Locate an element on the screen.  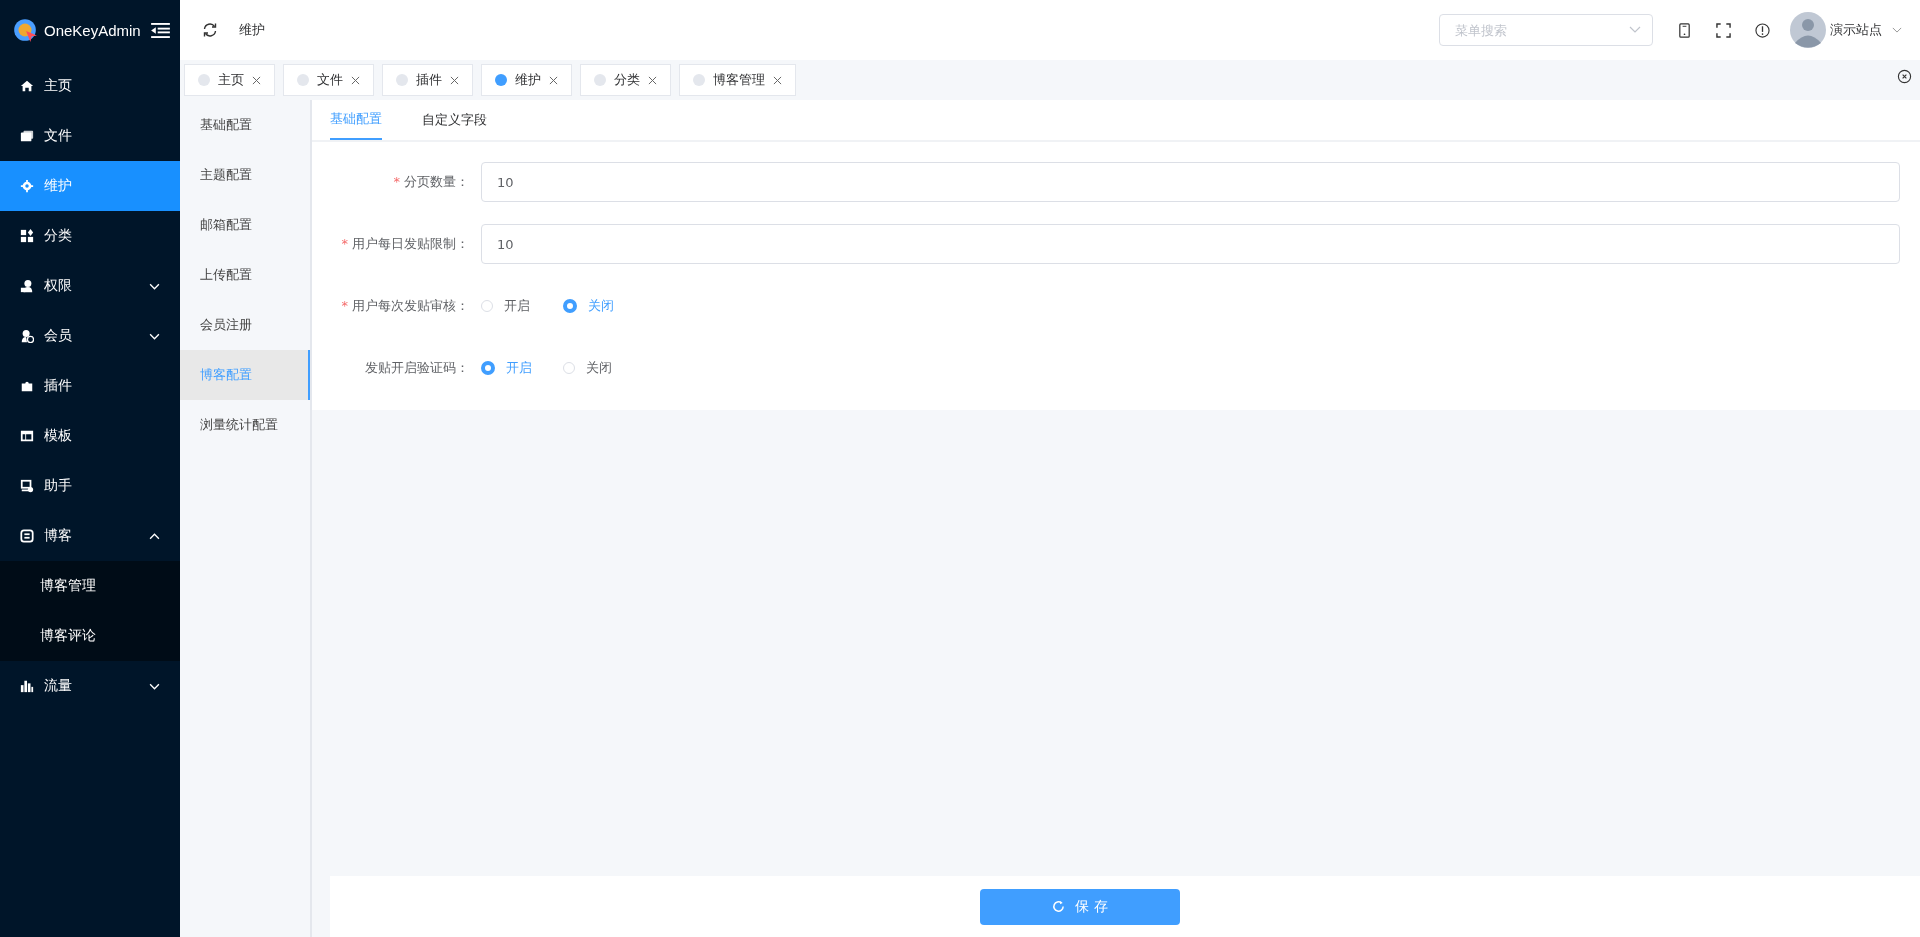
logo-icon is located at coordinates (25, 30).